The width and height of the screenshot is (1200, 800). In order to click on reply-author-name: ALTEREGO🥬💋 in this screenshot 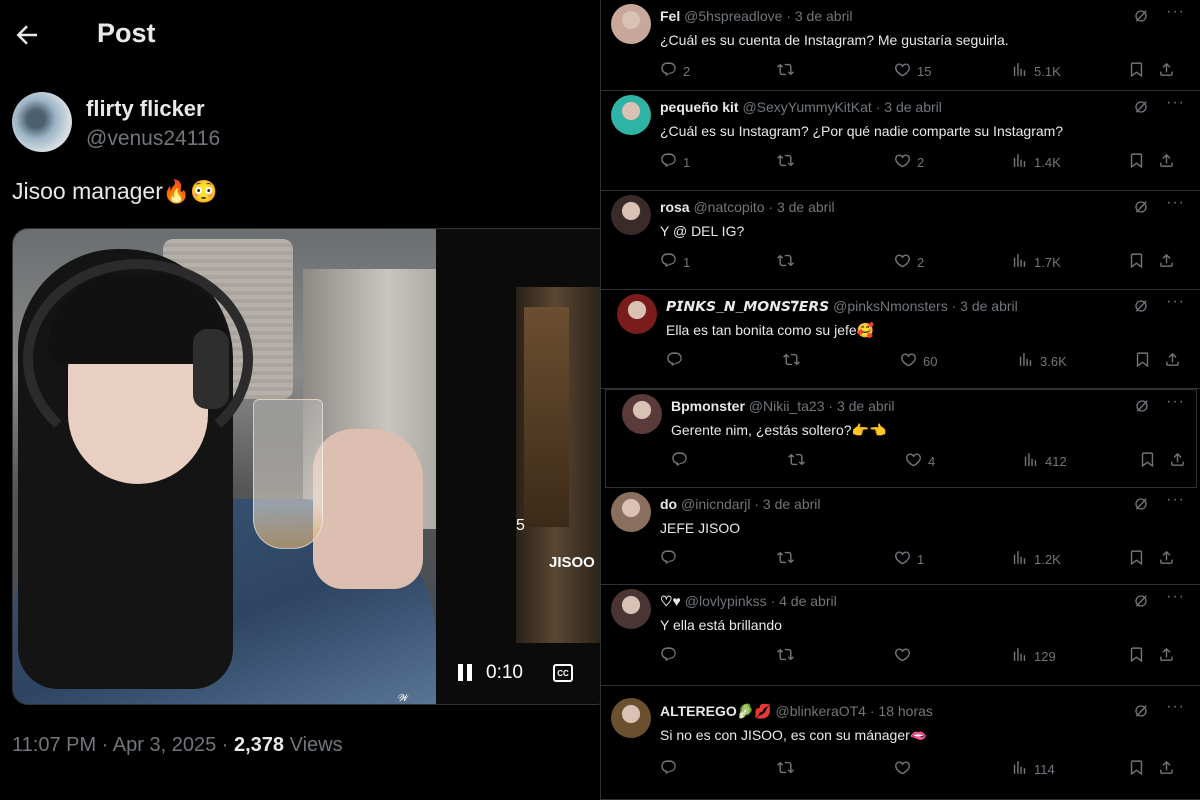, I will do `click(716, 711)`.